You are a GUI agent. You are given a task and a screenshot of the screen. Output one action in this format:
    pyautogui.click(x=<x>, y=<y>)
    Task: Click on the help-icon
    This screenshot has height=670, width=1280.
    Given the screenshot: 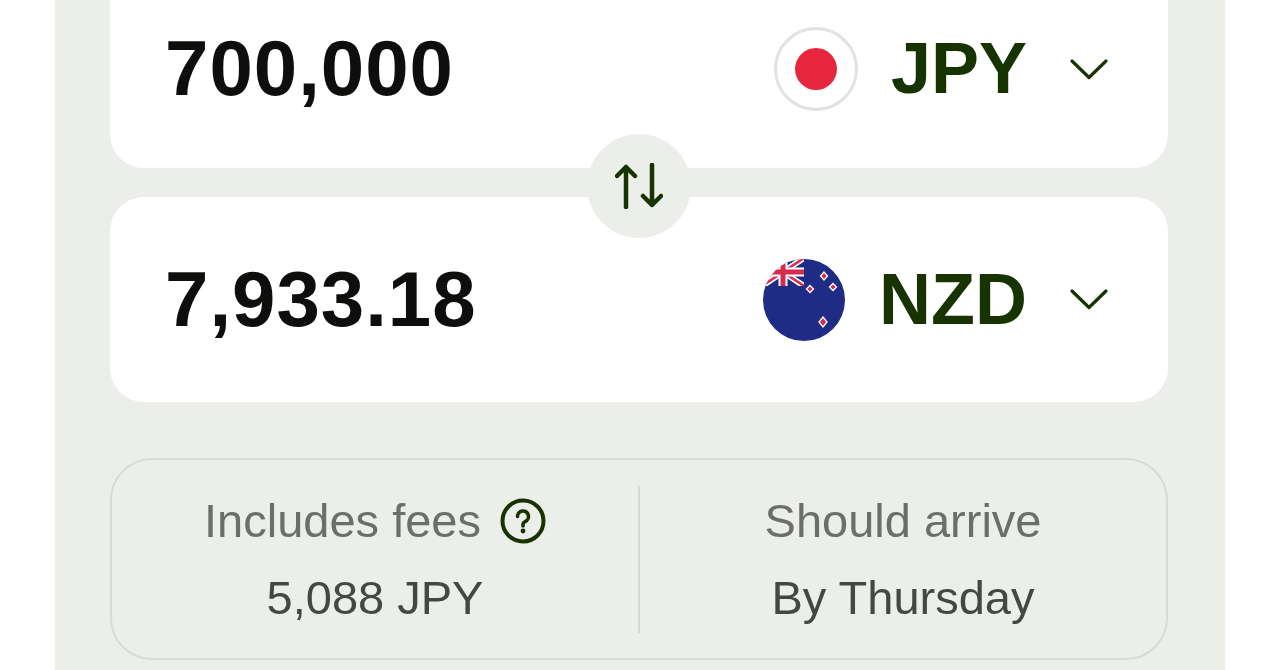 What is the action you would take?
    pyautogui.click(x=522, y=520)
    